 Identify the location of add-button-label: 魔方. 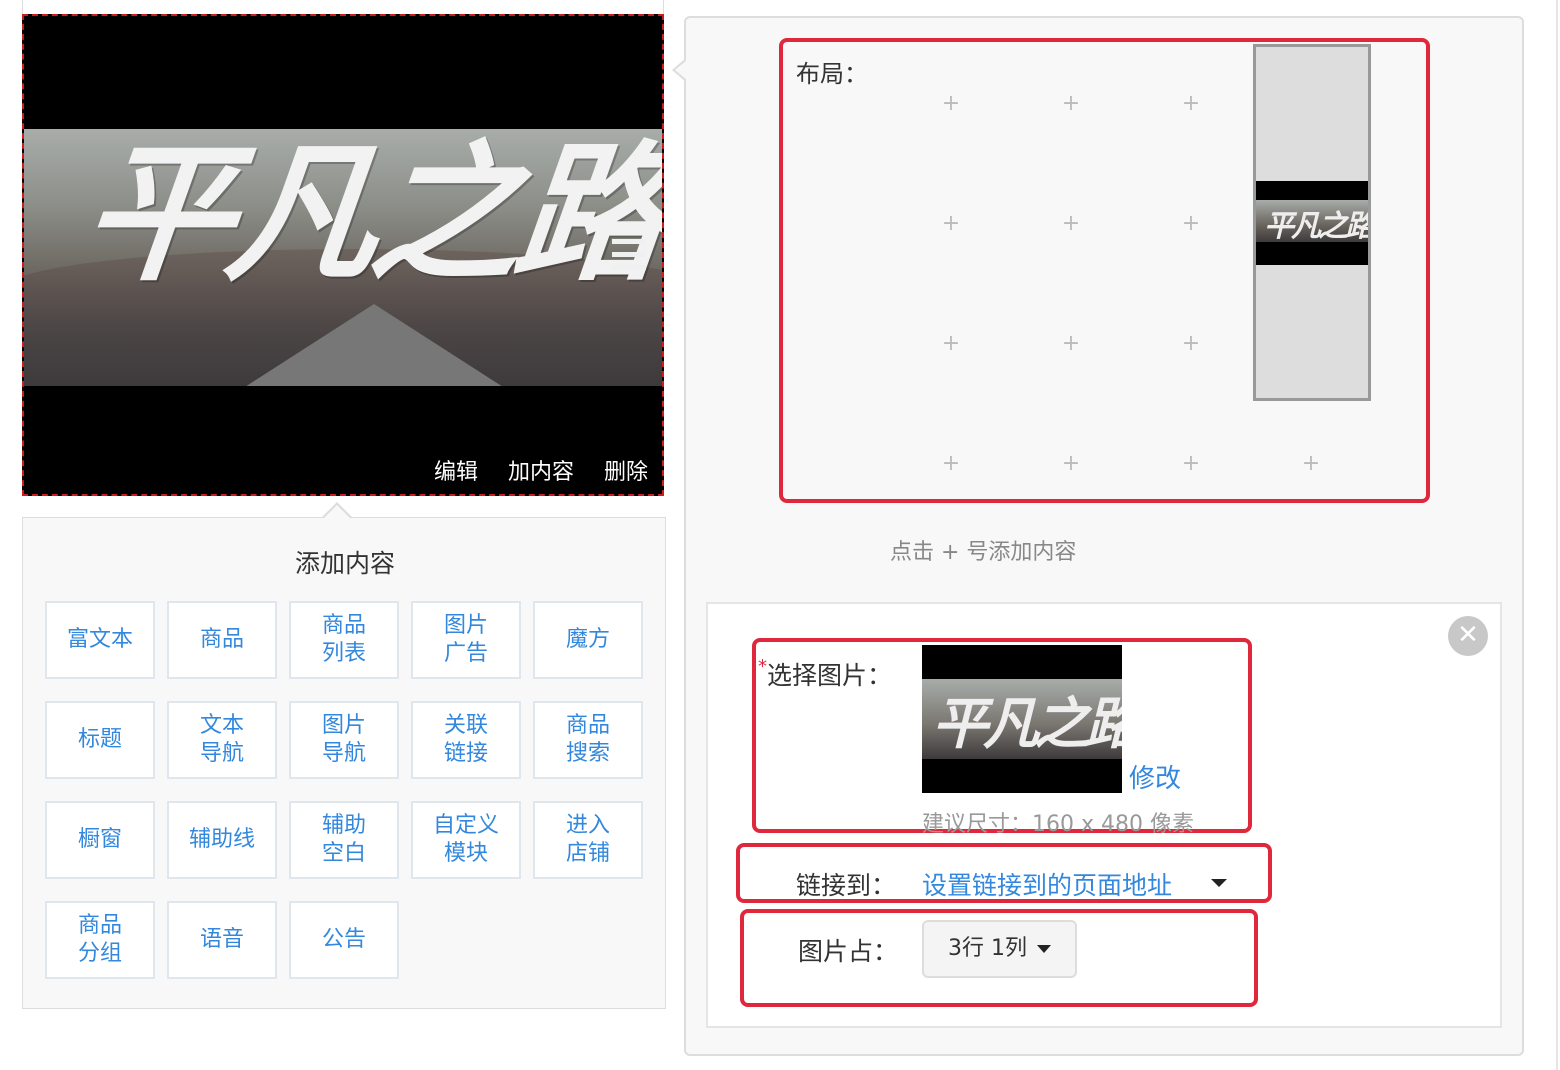
(588, 640).